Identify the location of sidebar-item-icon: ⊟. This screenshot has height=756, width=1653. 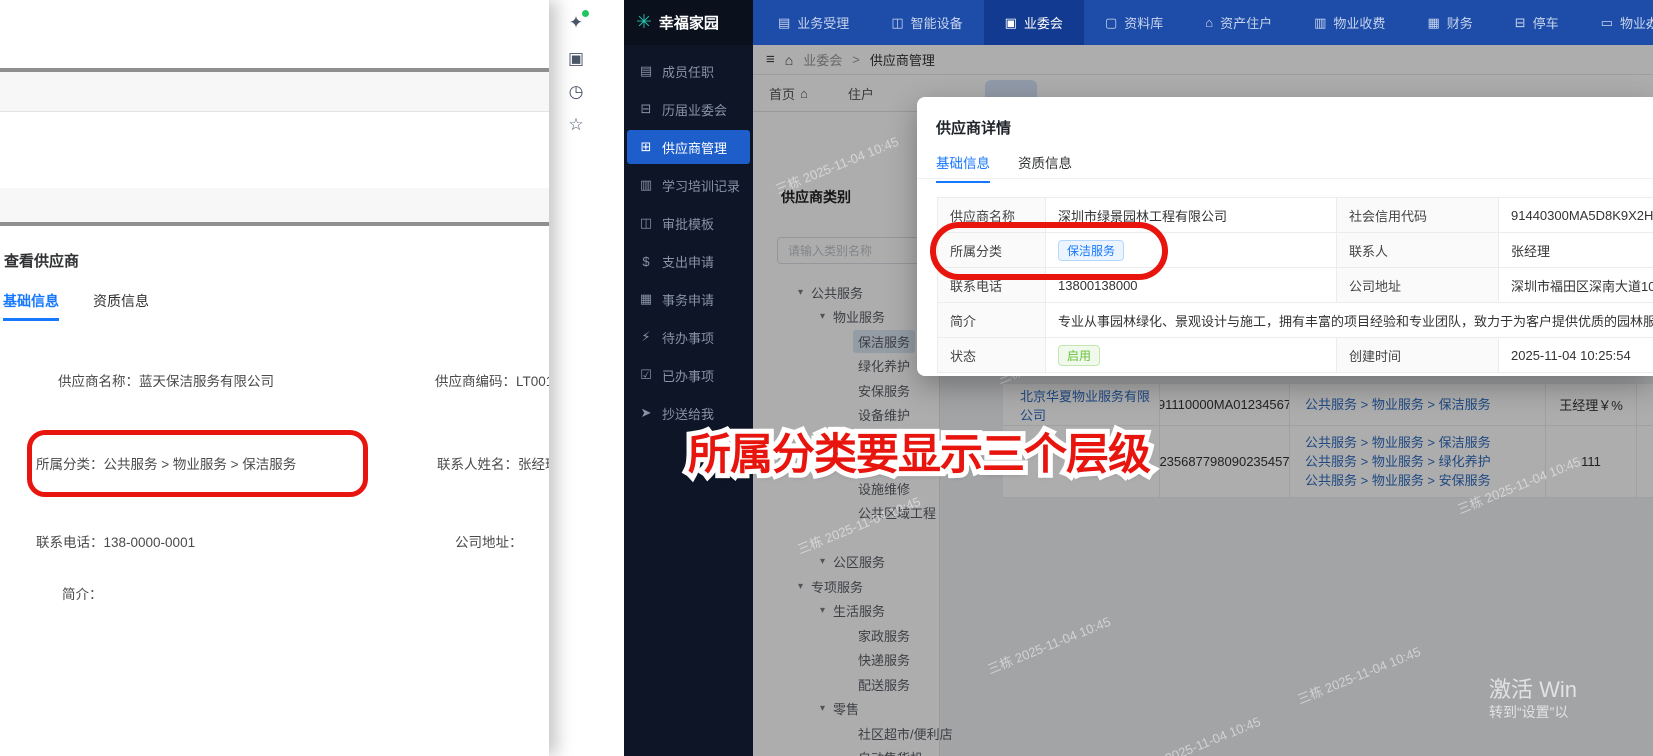
(646, 108).